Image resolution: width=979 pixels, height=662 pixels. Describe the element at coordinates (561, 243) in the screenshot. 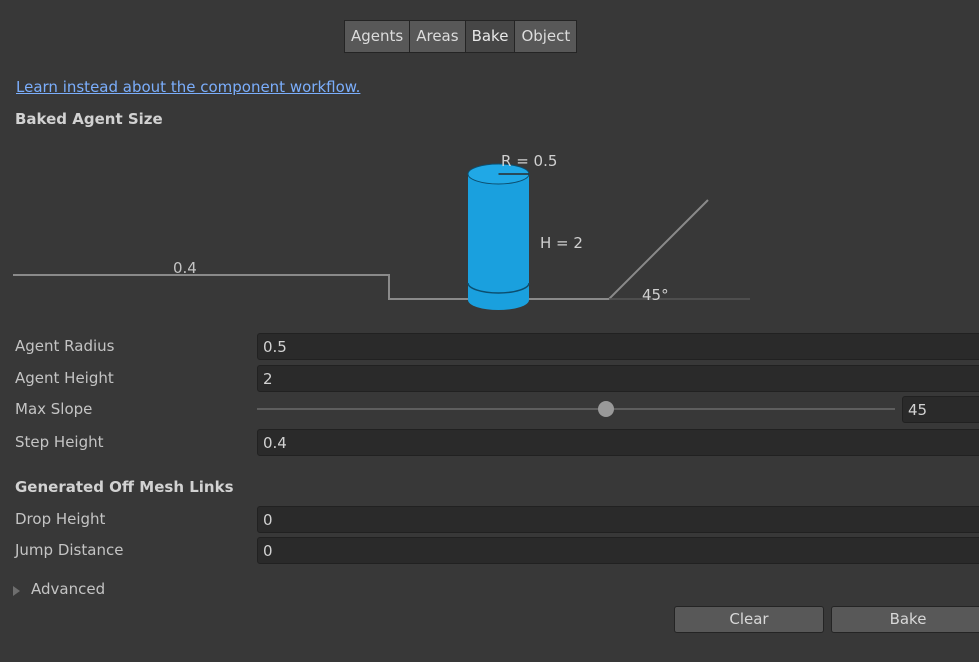

I see `height-label: H = 2` at that location.